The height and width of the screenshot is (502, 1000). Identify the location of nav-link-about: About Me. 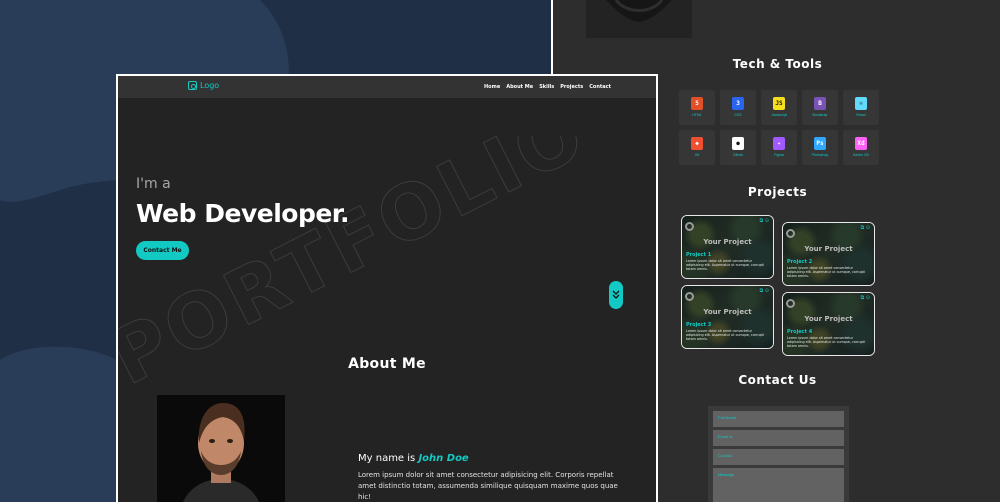
(519, 87).